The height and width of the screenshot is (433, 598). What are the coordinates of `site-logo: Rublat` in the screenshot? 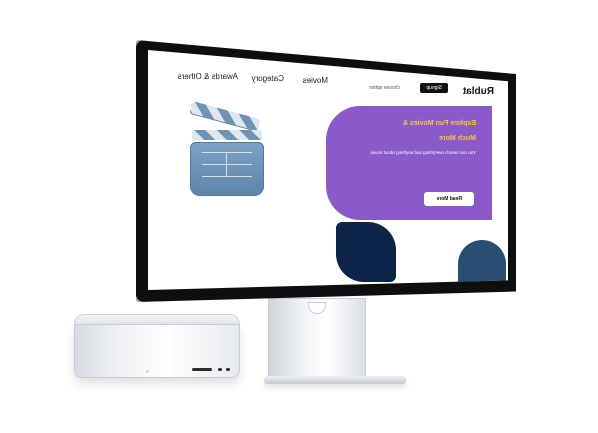 It's located at (478, 91).